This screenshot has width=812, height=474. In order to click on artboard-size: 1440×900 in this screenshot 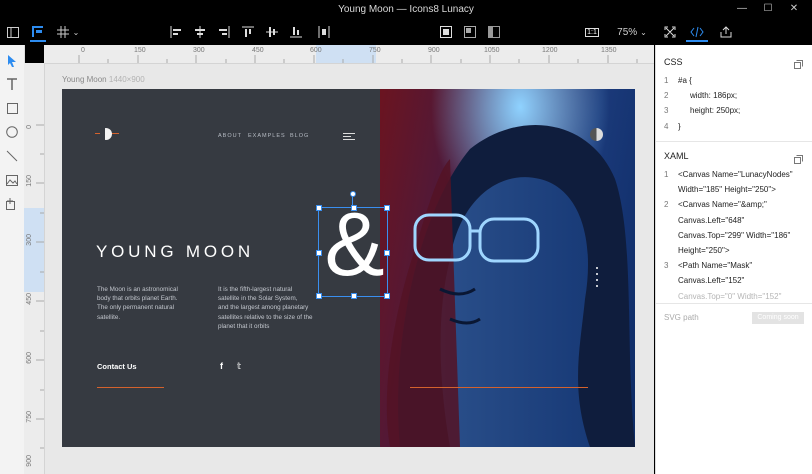, I will do `click(127, 79)`.